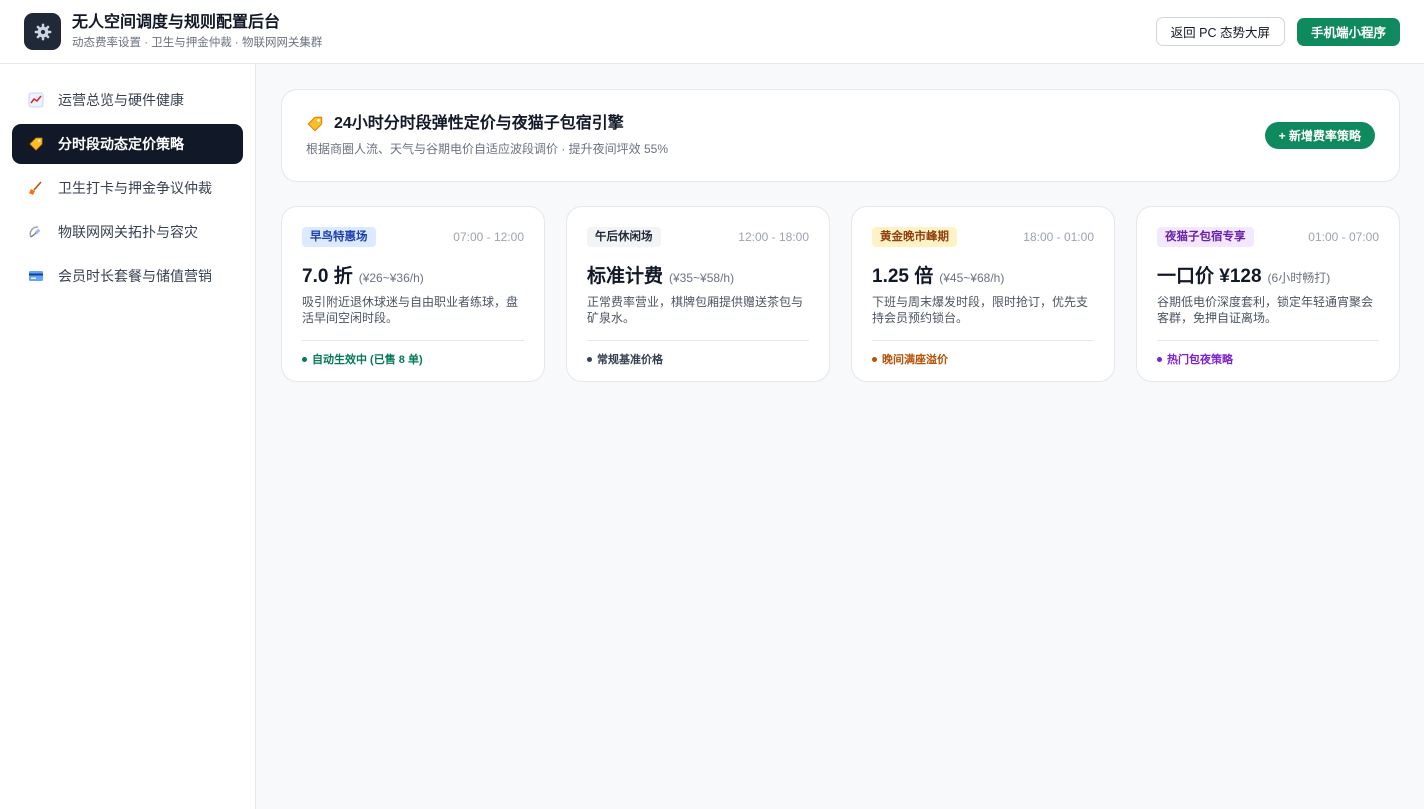 Image resolution: width=1424 pixels, height=809 pixels. I want to click on slot-description: 正常费率营业，棋牌包厢提供赠送茶包与矿泉水。, so click(695, 310).